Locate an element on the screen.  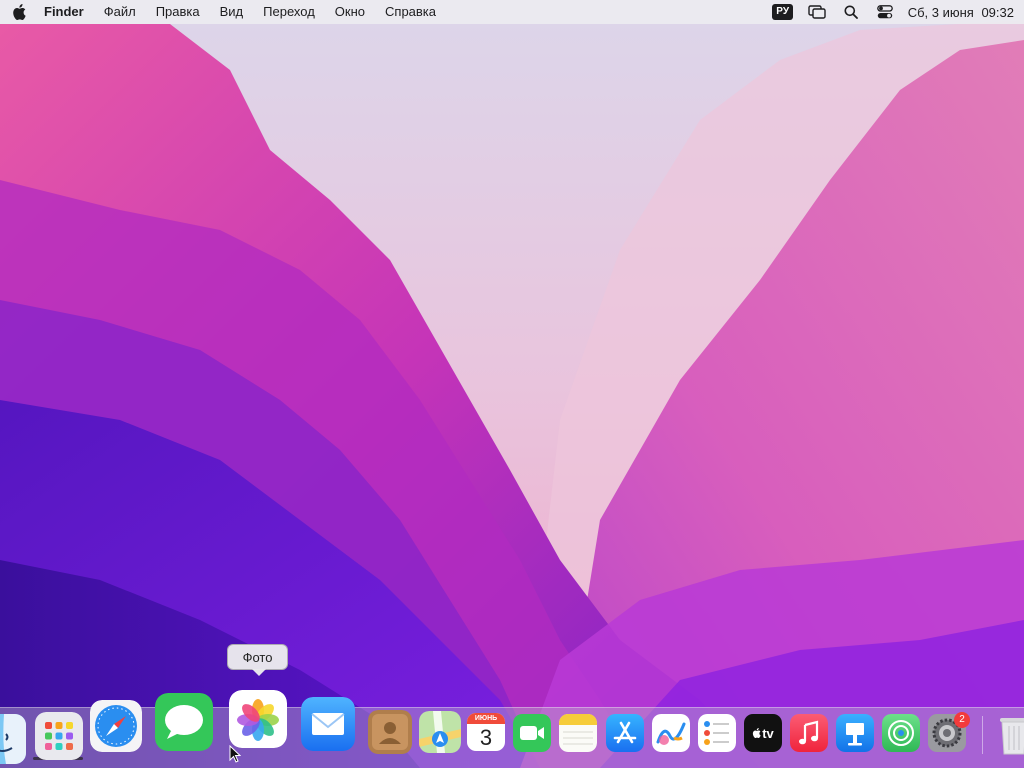
window-switcher-button is located at coordinates (817, 12).